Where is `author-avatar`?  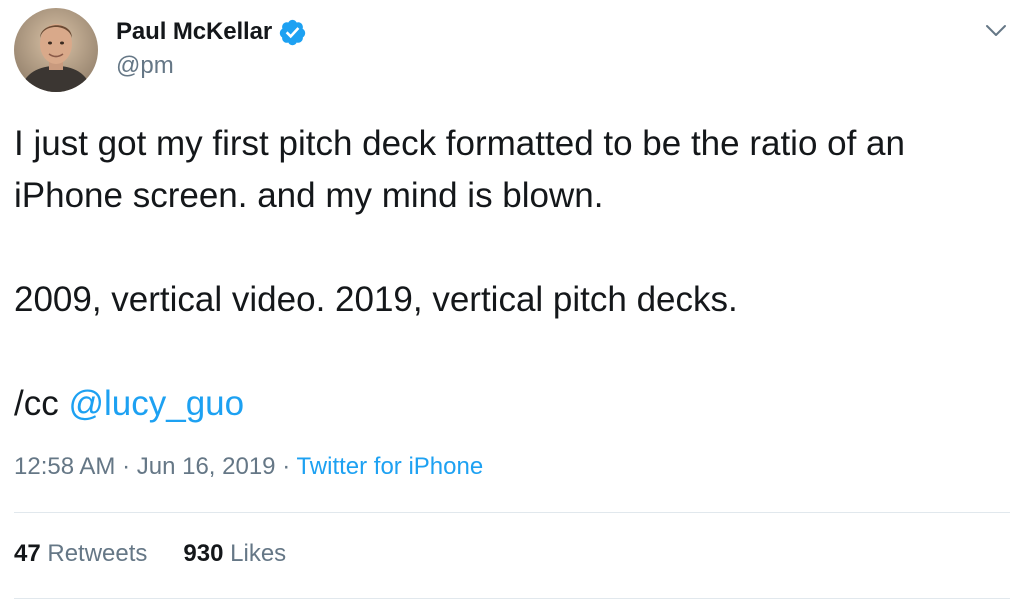 author-avatar is located at coordinates (56, 50).